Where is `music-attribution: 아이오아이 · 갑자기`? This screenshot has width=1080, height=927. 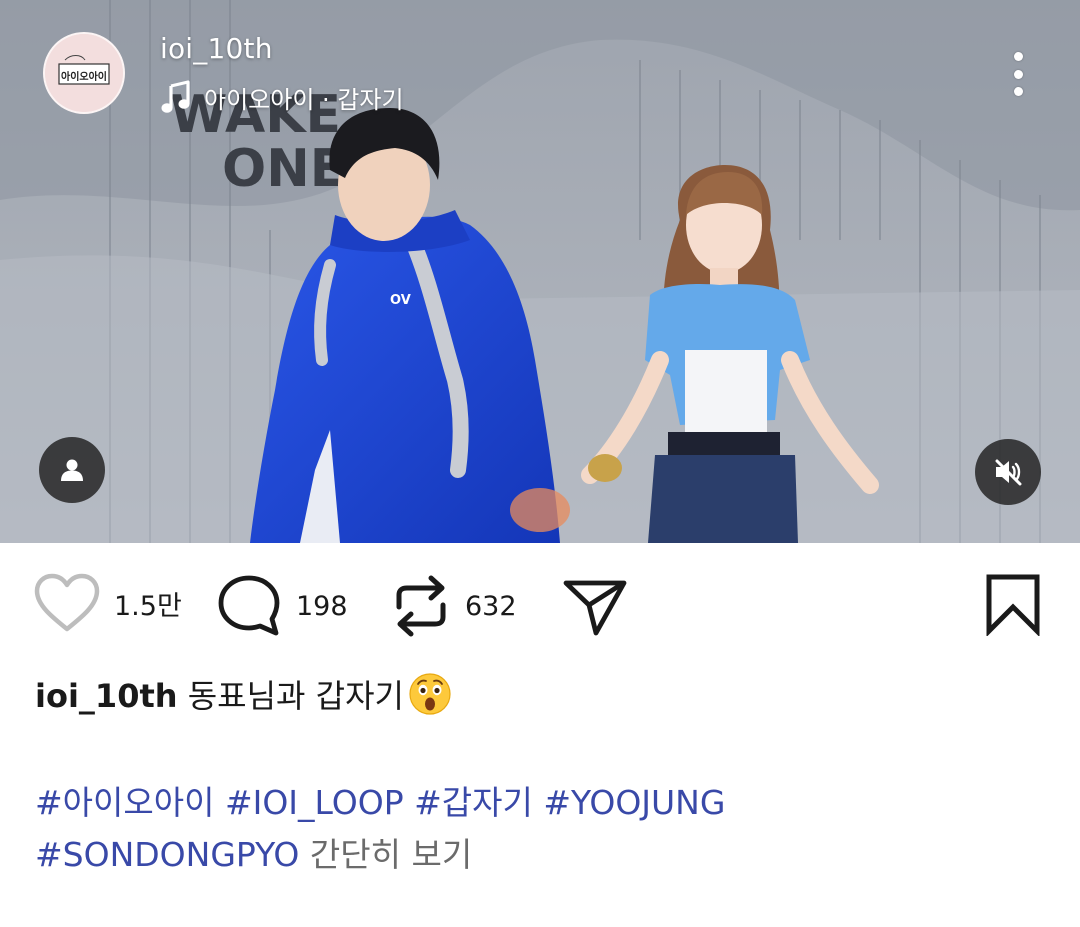 music-attribution: 아이오아이 · 갑자기 is located at coordinates (282, 97).